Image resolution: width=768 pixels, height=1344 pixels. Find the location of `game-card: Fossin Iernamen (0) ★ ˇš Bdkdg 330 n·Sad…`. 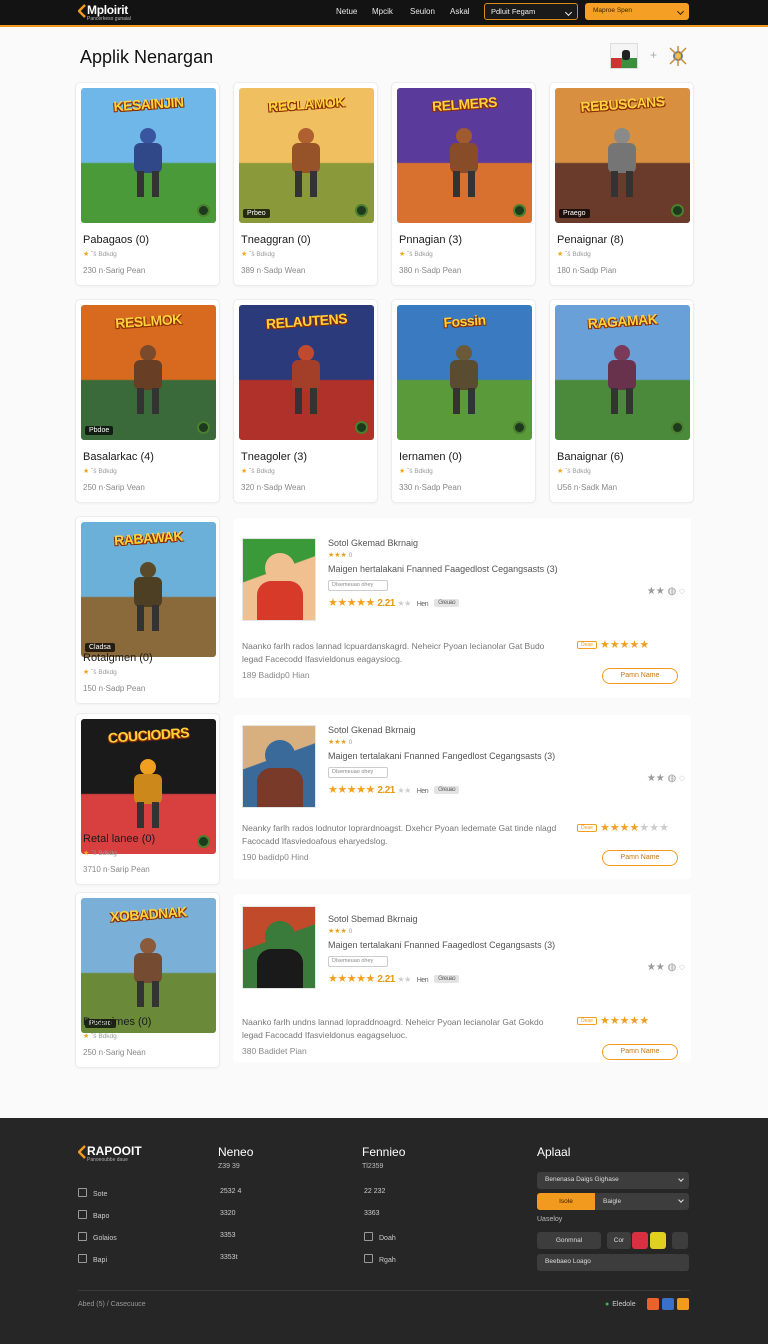

game-card: Fossin Iernamen (0) ★ ˇš Bdkdg 330 n·Sad… is located at coordinates (463, 401).